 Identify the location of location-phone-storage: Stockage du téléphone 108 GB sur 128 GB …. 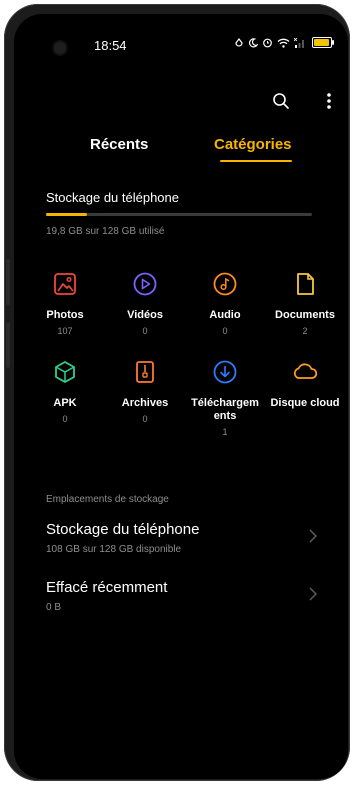
(191, 538).